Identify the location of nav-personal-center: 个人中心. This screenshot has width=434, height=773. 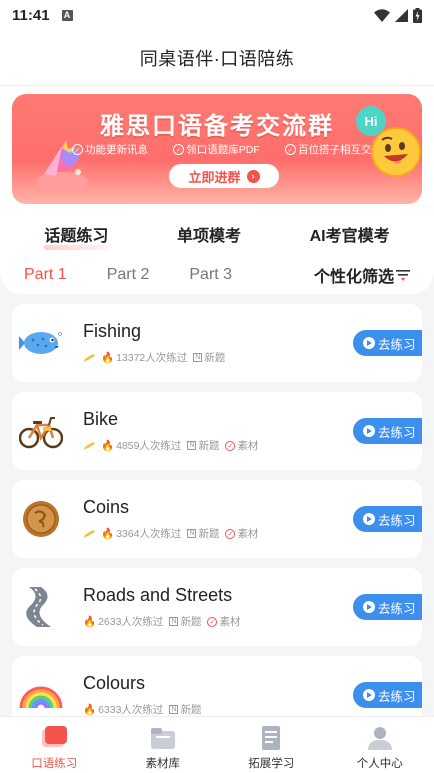
(380, 747).